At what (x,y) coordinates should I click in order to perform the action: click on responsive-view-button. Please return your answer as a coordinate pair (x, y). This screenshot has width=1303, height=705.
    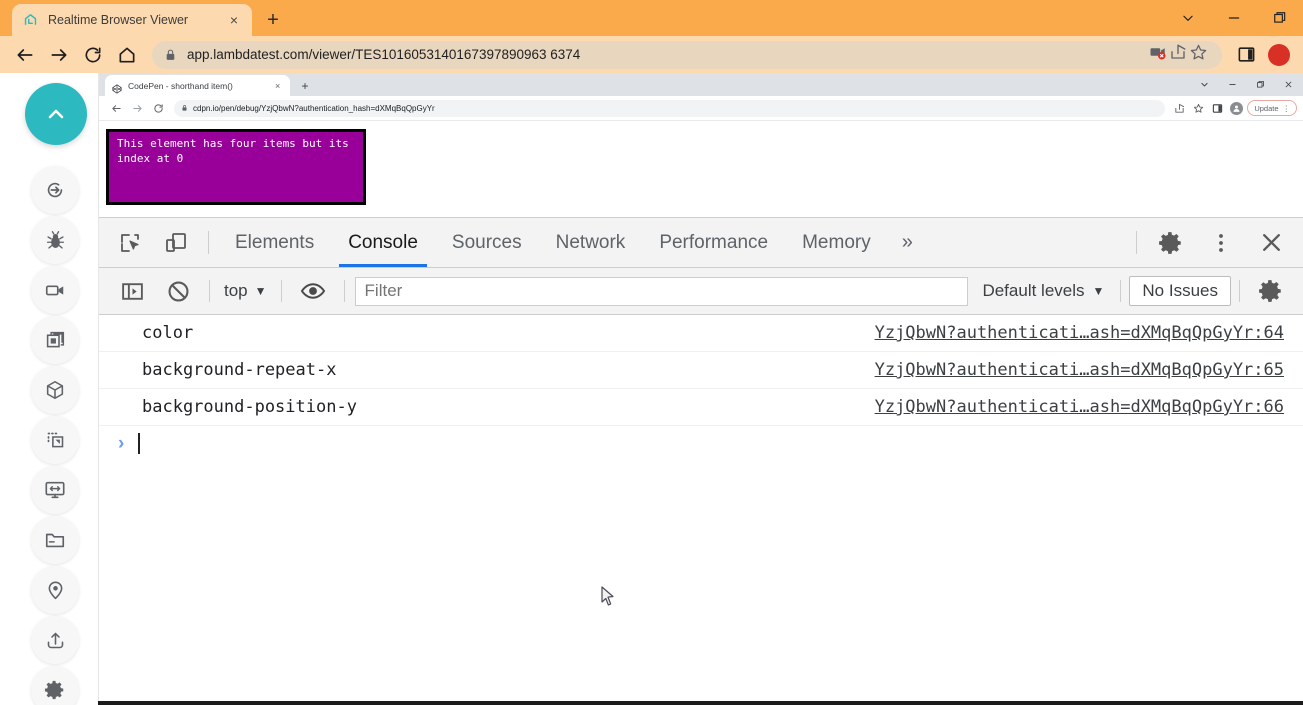
    Looking at the image, I should click on (55, 490).